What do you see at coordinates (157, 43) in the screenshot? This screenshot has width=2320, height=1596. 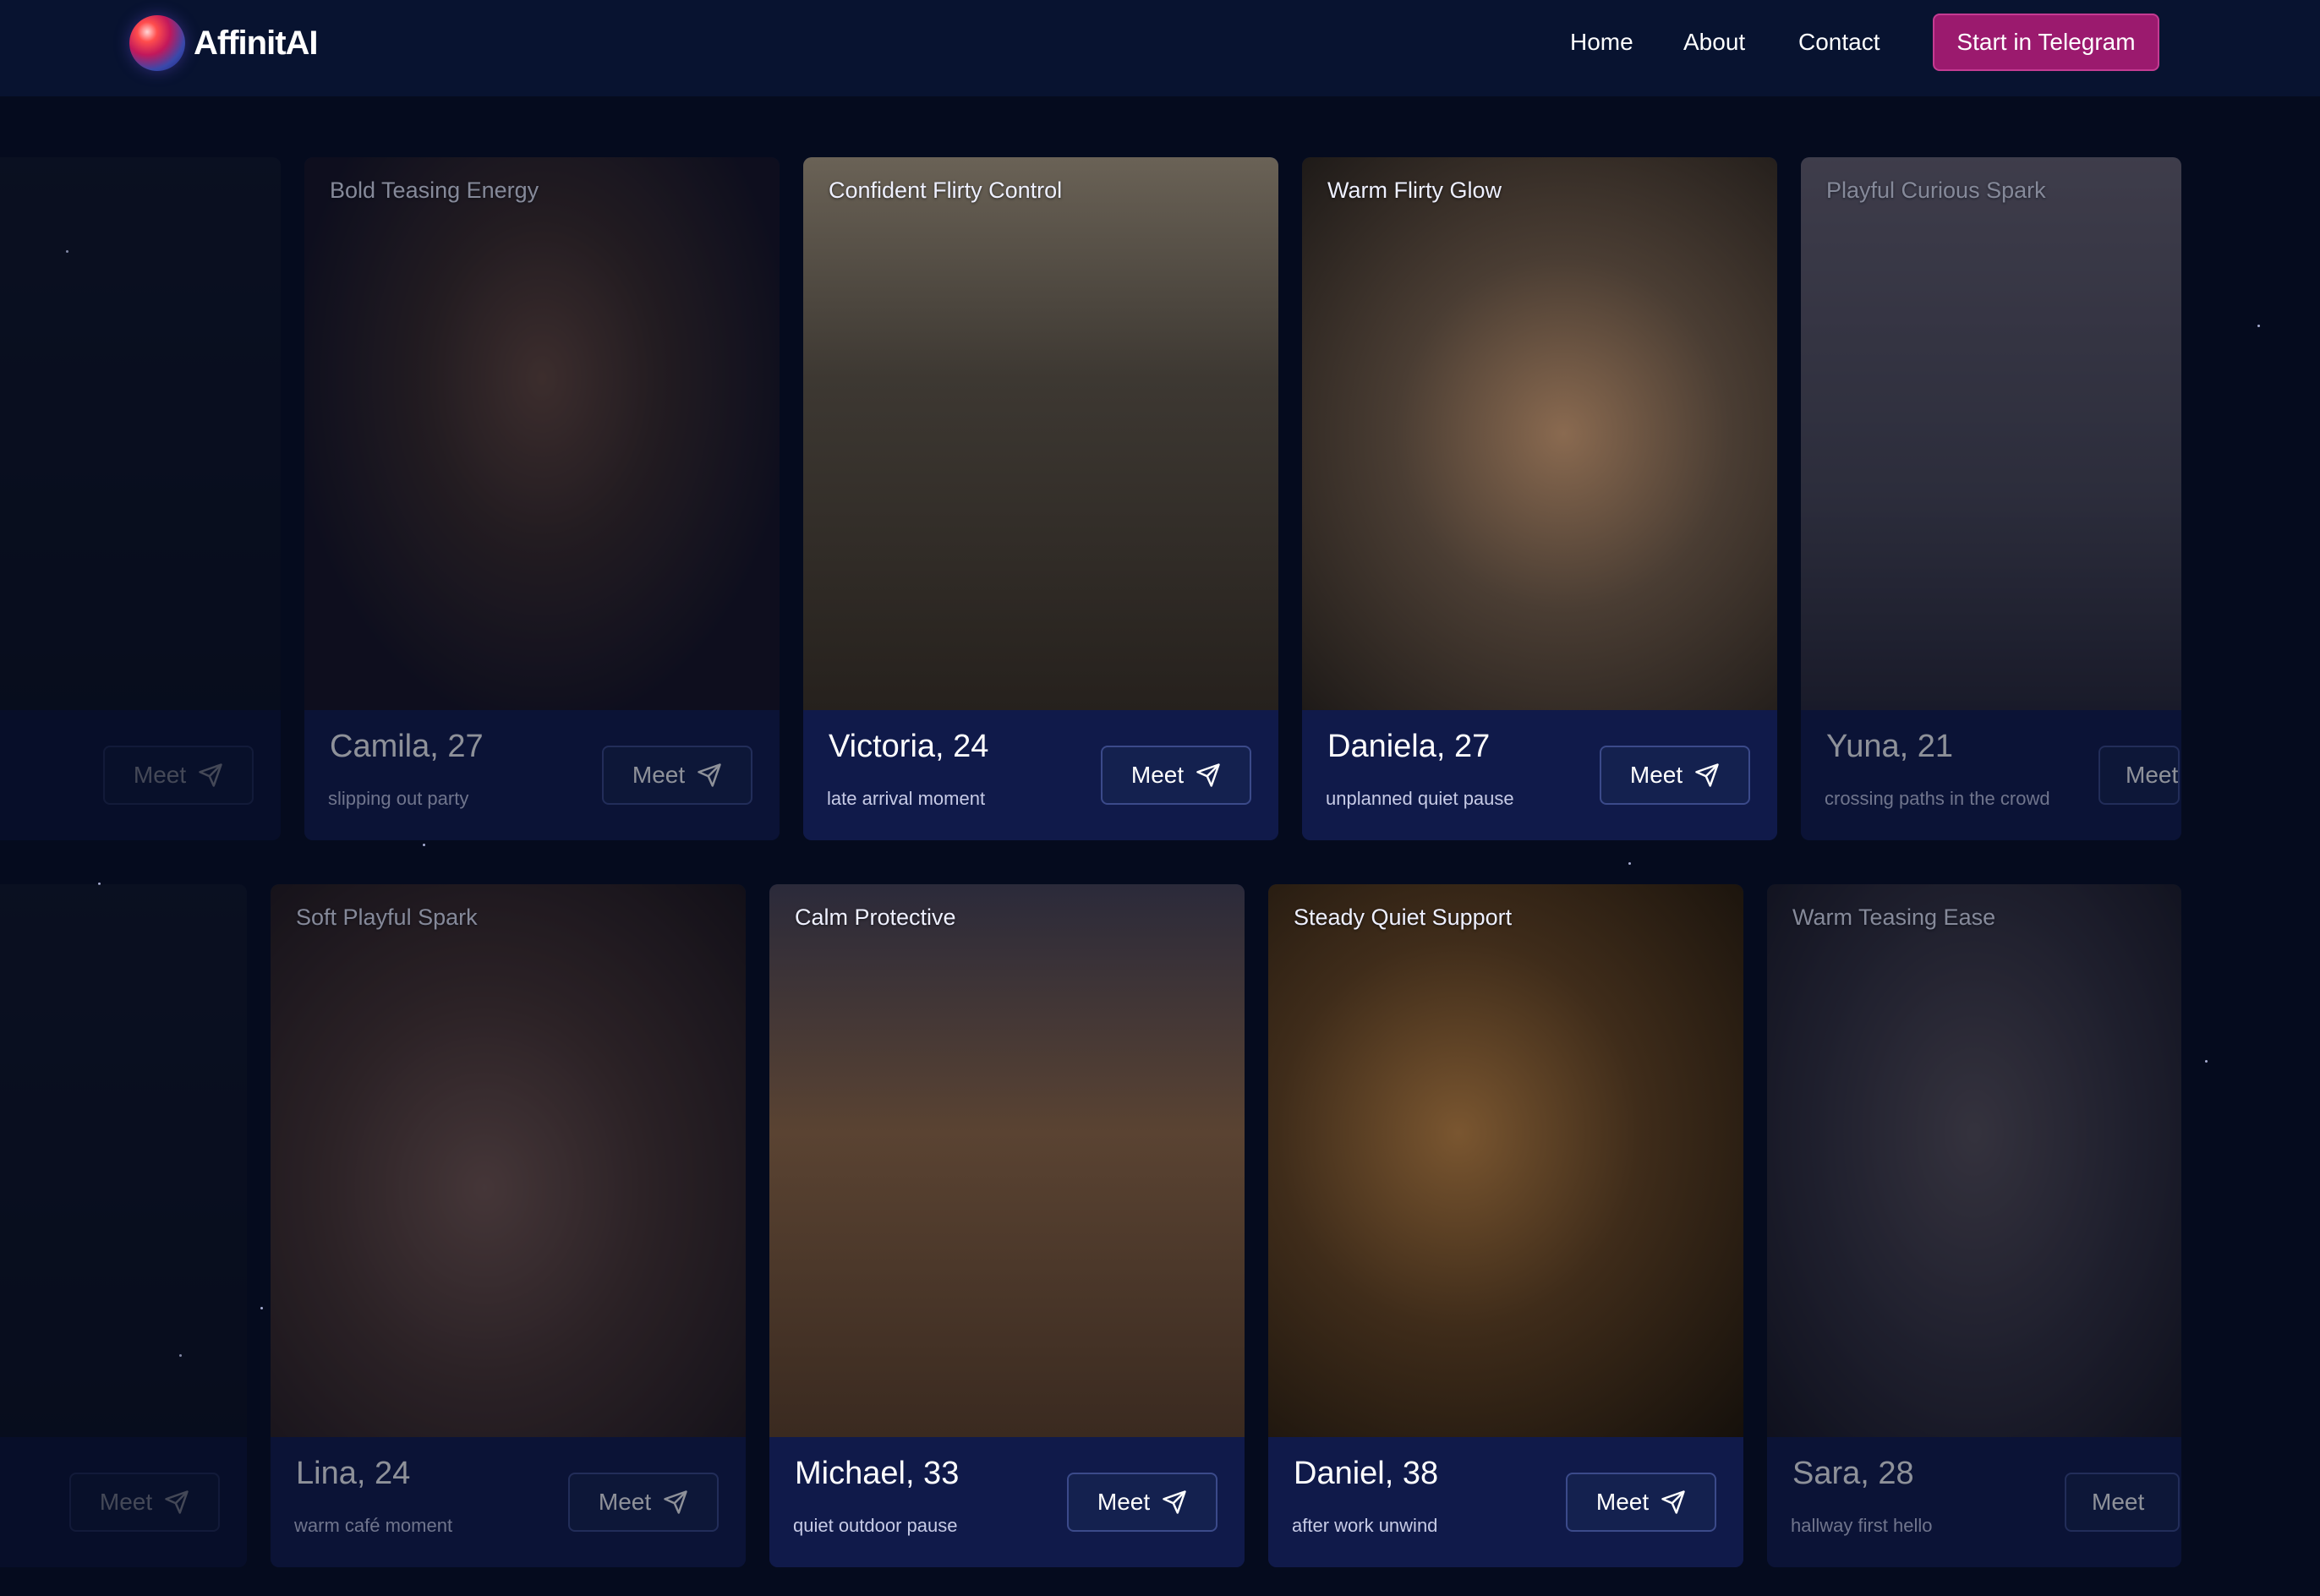 I see `logo-orb-icon` at bounding box center [157, 43].